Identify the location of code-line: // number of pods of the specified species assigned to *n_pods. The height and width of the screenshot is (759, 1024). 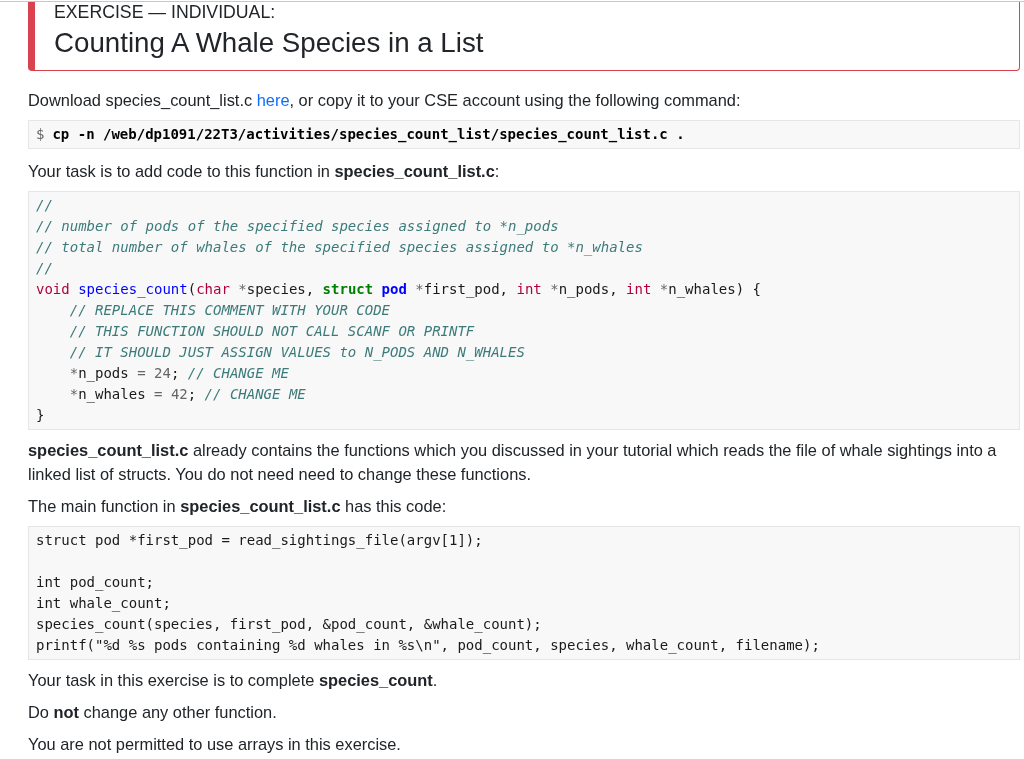
(297, 227).